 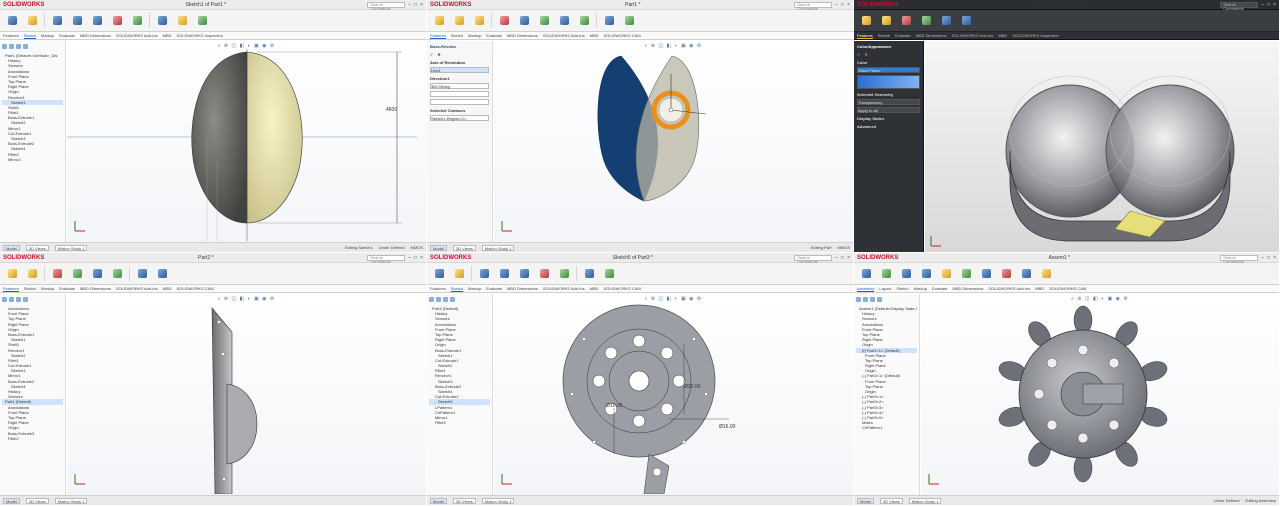 I want to click on apply-all-field: Apply to all, so click(x=888, y=110).